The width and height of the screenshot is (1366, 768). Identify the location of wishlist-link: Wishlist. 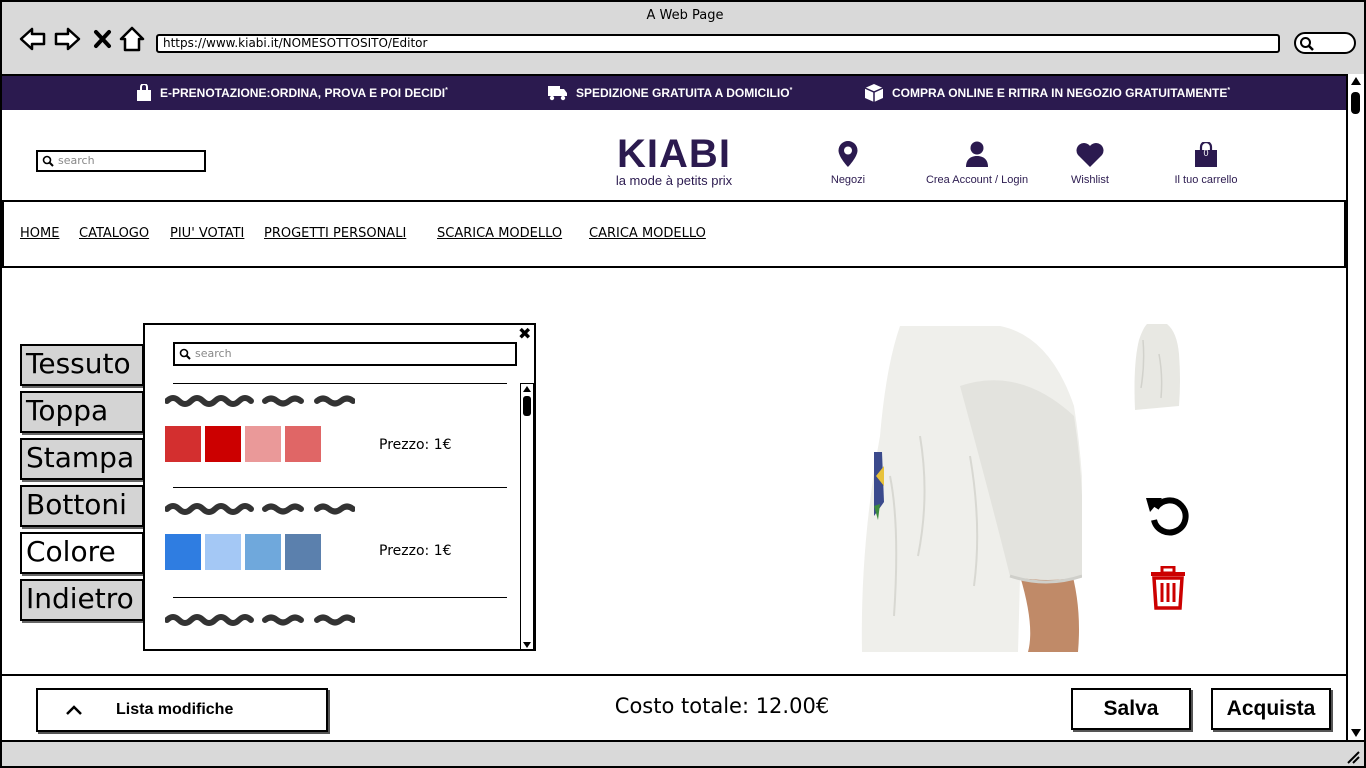
(1090, 160).